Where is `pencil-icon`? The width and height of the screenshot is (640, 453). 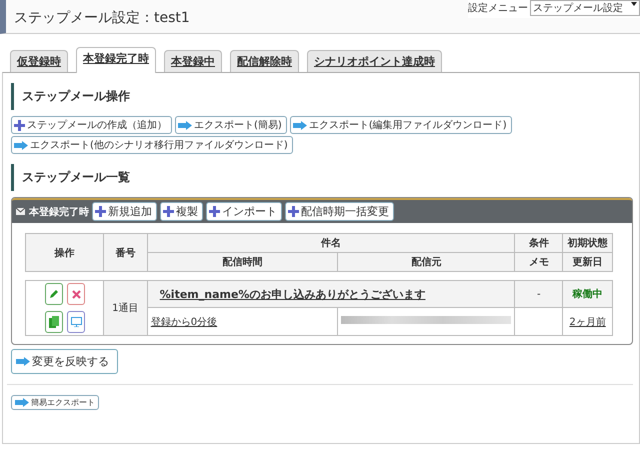 pencil-icon is located at coordinates (54, 294).